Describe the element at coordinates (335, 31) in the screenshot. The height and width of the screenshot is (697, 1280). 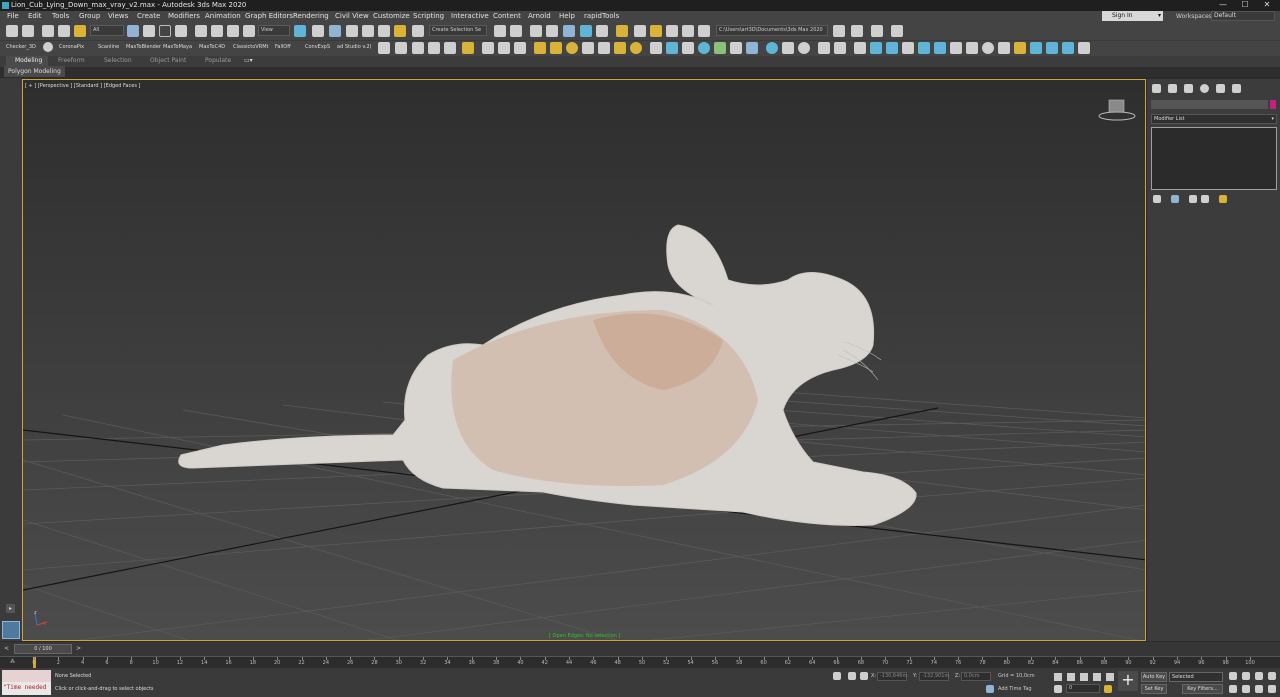
I see `keyboard-shortcut-override-icon` at that location.